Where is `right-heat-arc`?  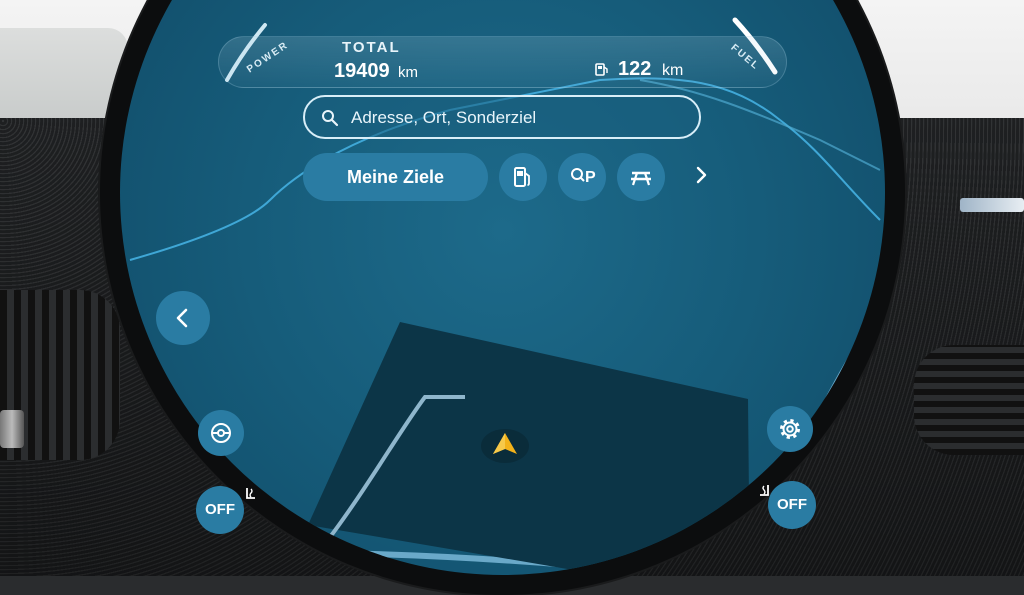
right-heat-arc is located at coordinates (824, 477).